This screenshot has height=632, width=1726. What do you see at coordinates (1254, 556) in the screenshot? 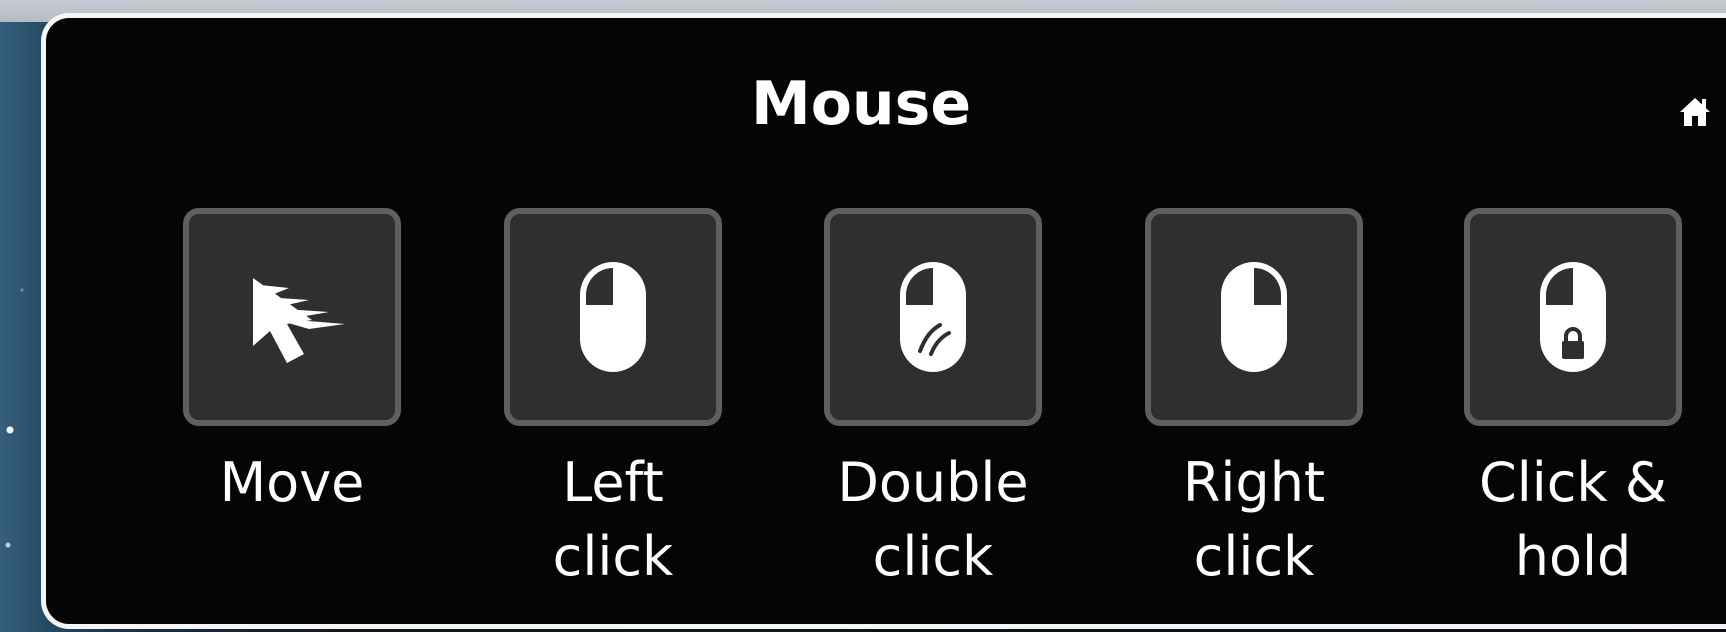
I see `right-click-label-line-2: click` at bounding box center [1254, 556].